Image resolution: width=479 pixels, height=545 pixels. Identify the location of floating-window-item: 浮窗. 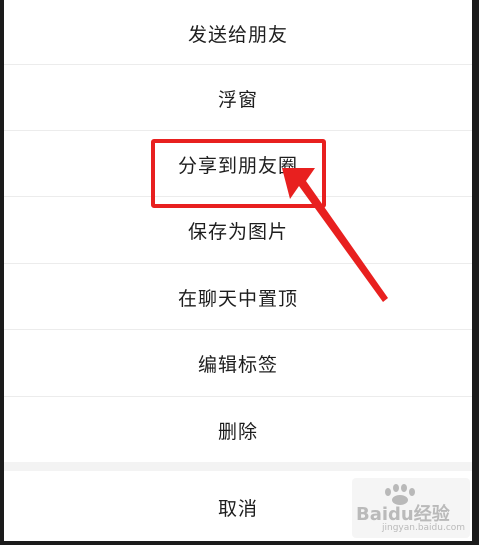
(238, 98).